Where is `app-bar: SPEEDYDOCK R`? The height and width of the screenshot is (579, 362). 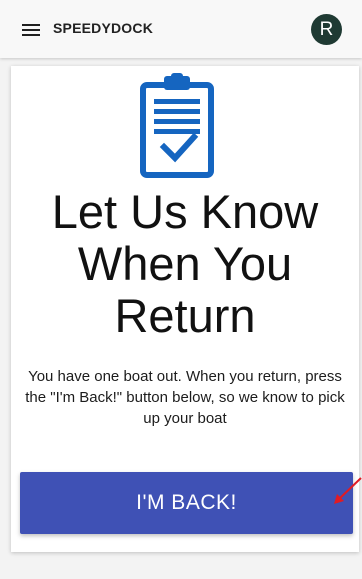
app-bar: SPEEDYDOCK R is located at coordinates (181, 29).